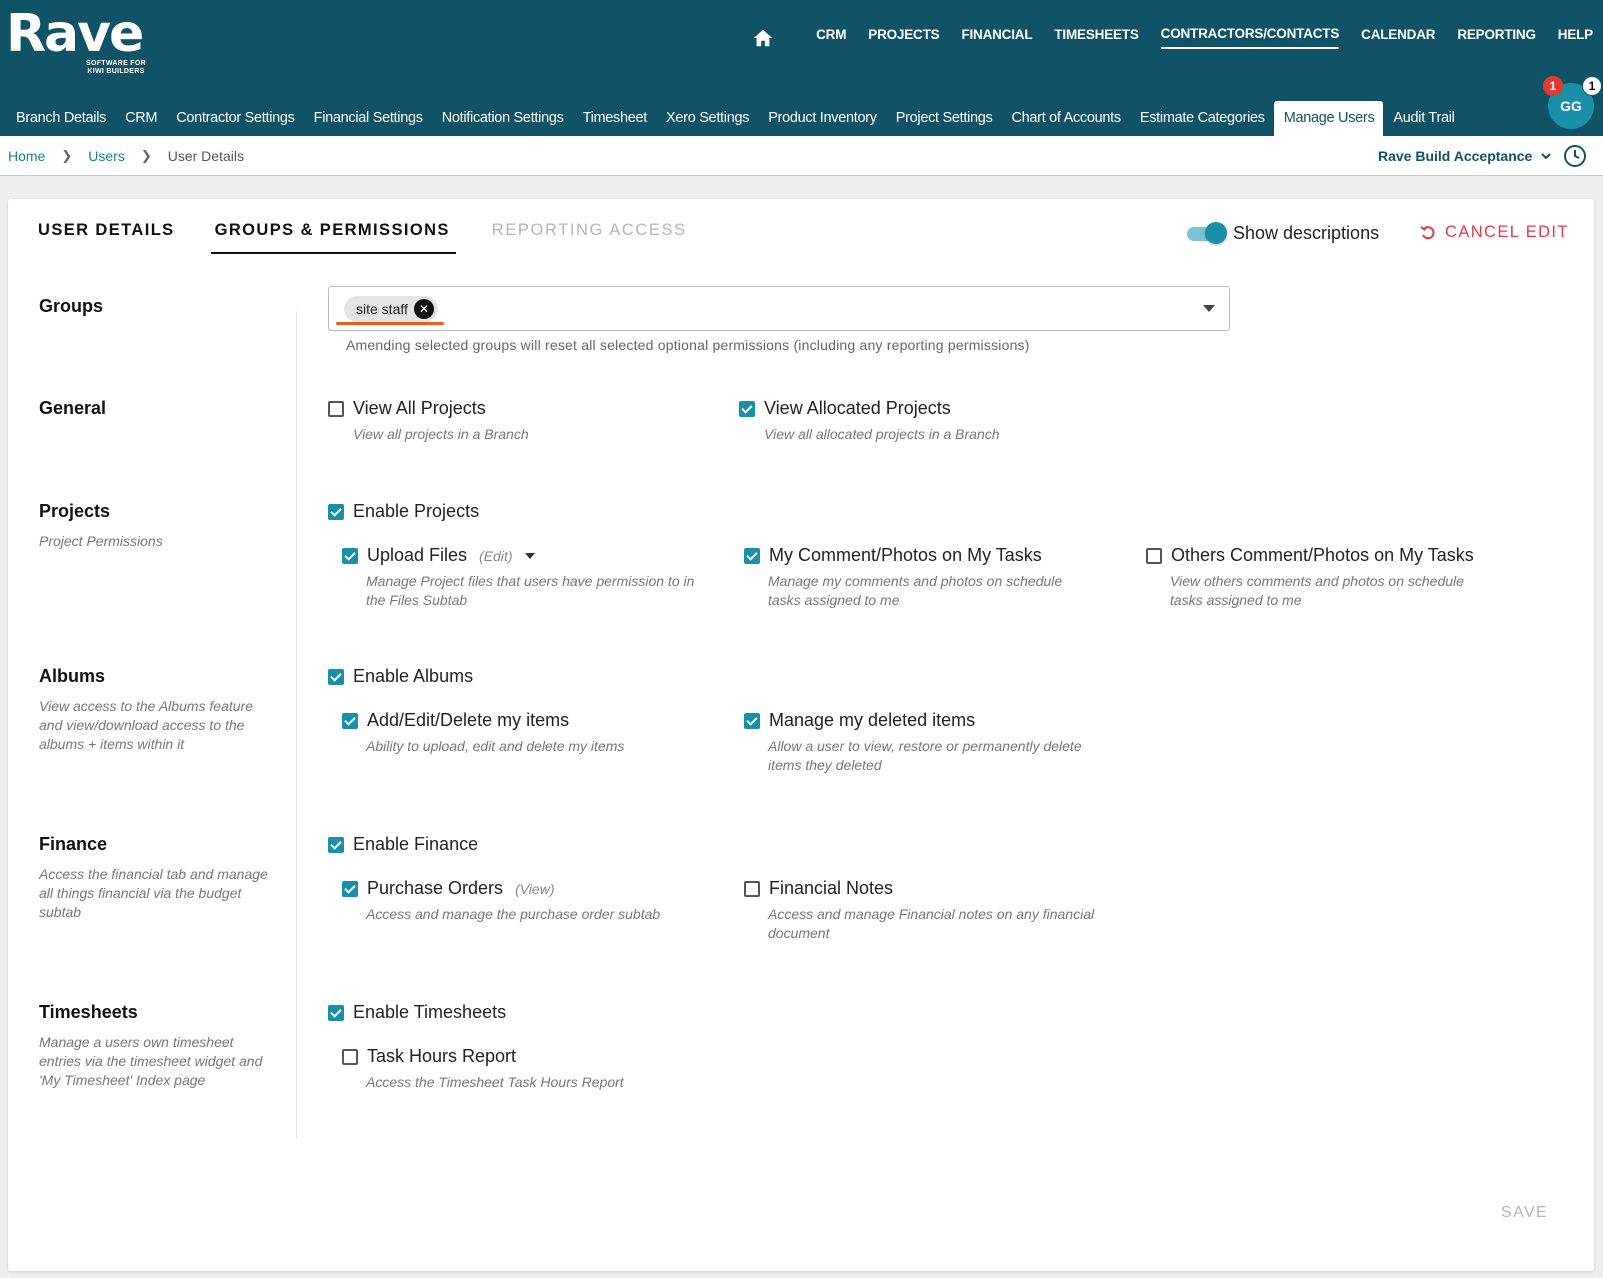  I want to click on perm-task-hours-report: Task Hours Report, so click(429, 1056).